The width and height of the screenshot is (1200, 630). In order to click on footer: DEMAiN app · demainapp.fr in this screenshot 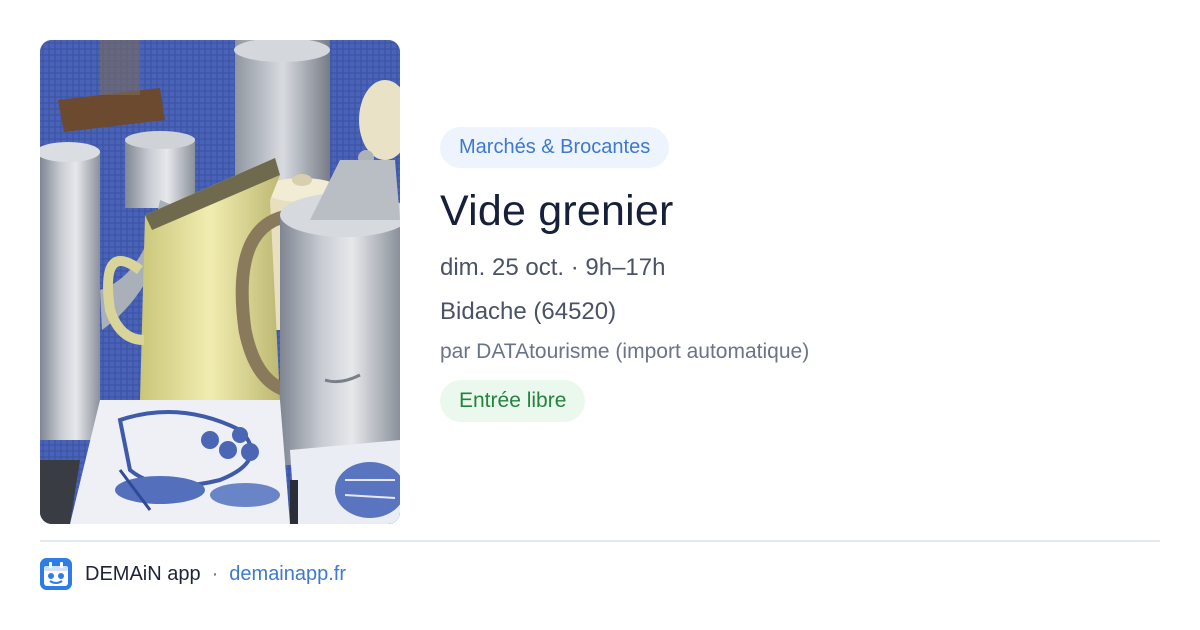, I will do `click(193, 574)`.